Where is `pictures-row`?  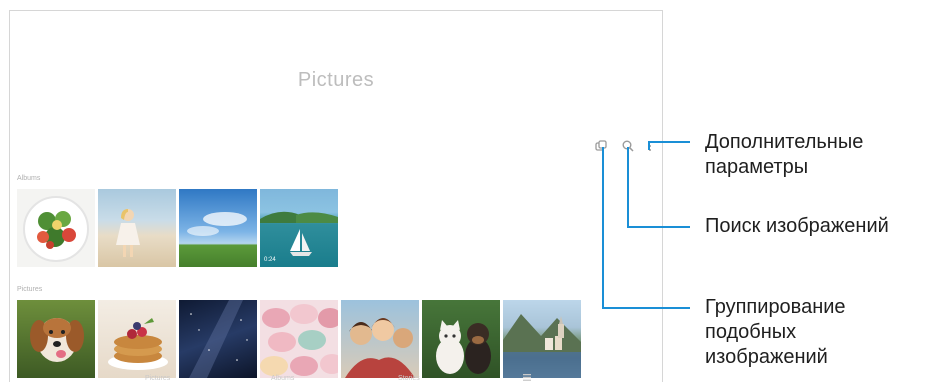 pictures-row is located at coordinates (299, 339).